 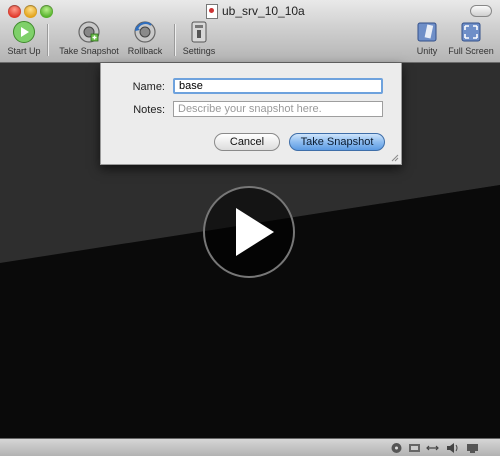 I want to click on name-field, so click(x=278, y=86).